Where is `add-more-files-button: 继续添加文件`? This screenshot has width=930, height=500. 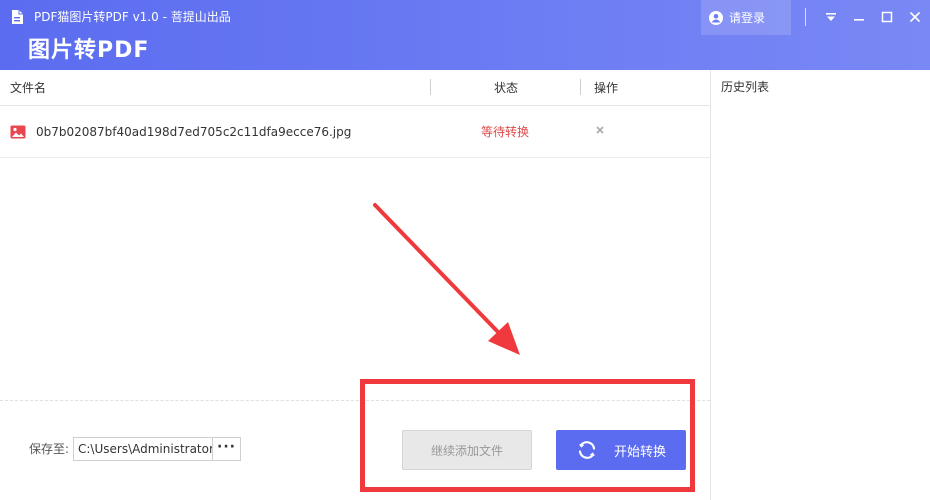 add-more-files-button: 继续添加文件 is located at coordinates (467, 450).